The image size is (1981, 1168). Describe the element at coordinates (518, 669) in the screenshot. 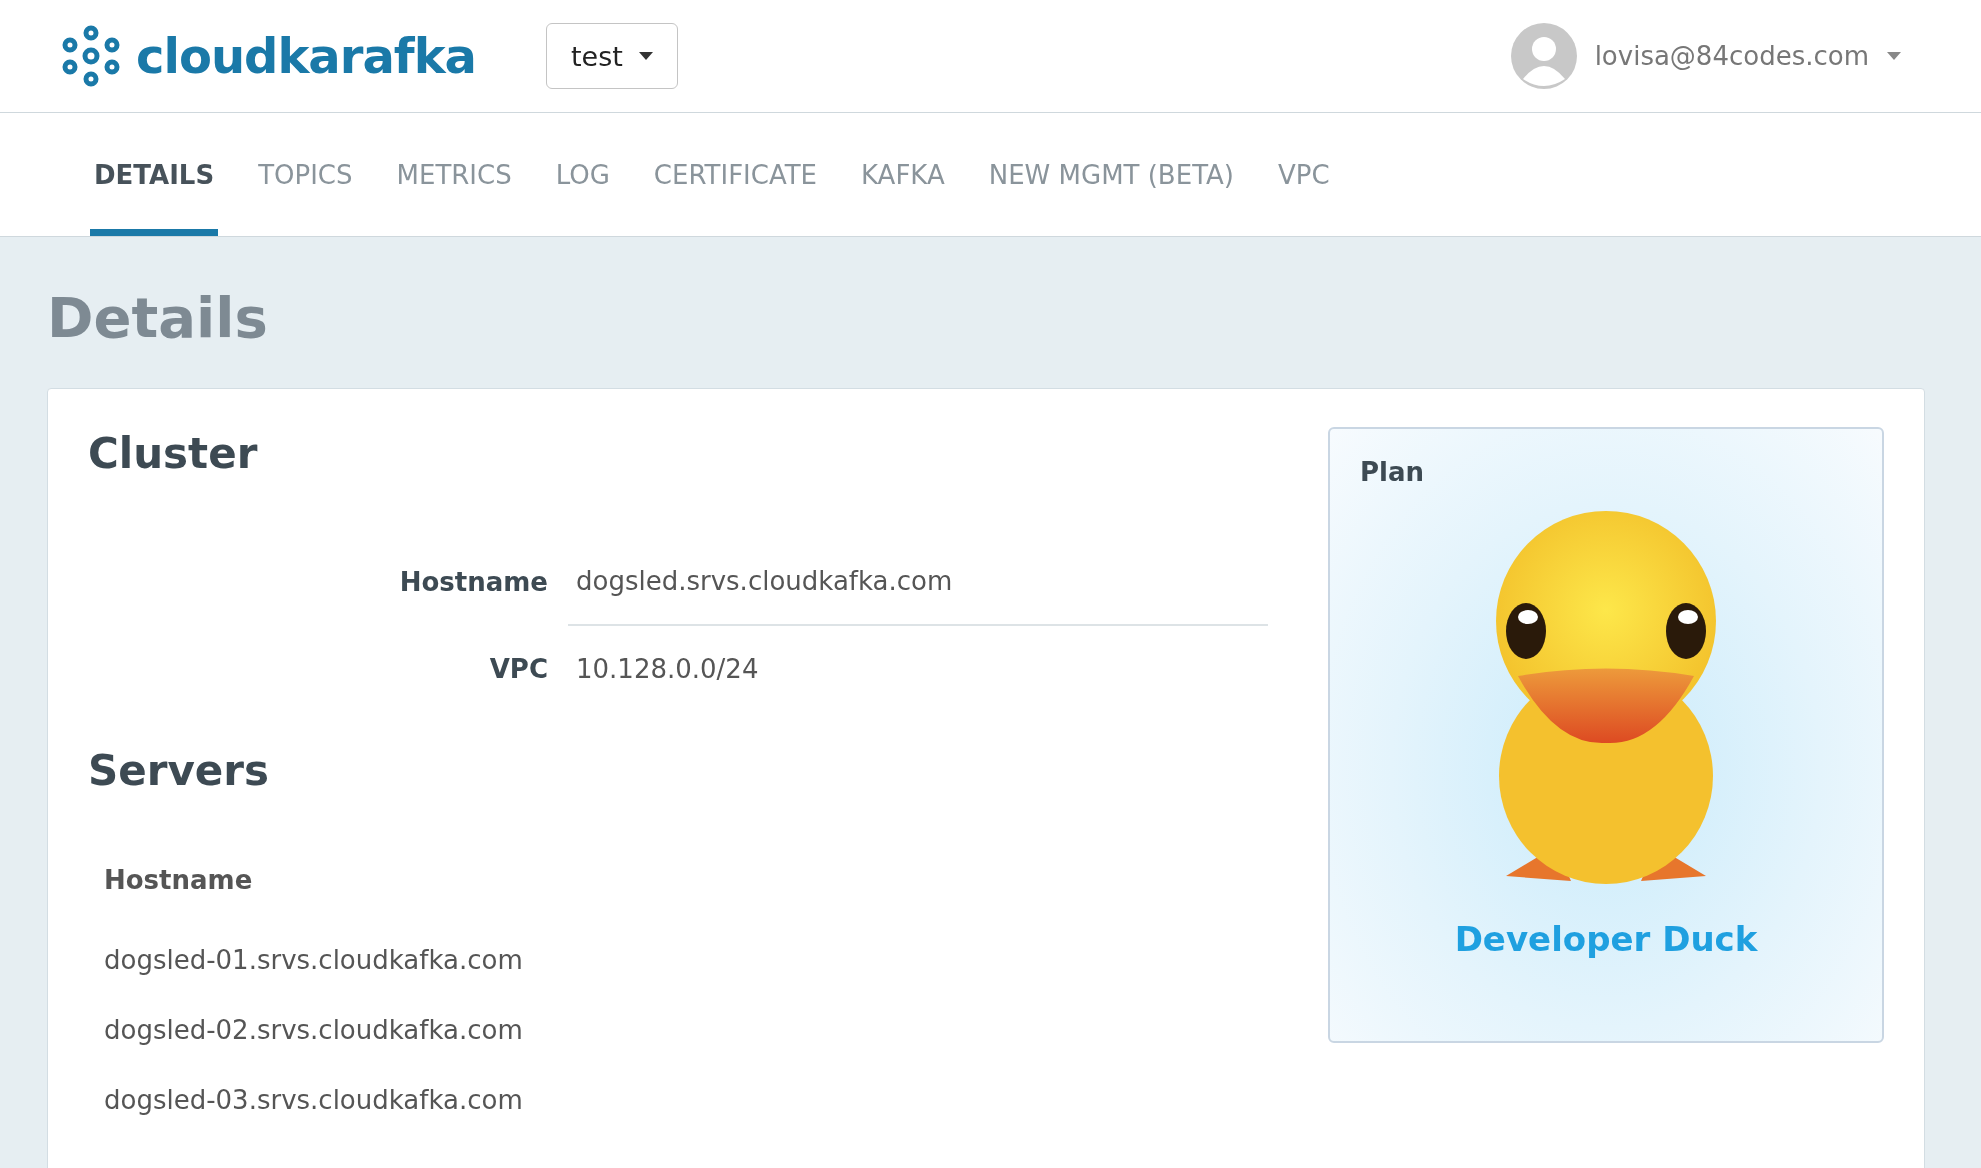

I see `field-label: VPC` at that location.